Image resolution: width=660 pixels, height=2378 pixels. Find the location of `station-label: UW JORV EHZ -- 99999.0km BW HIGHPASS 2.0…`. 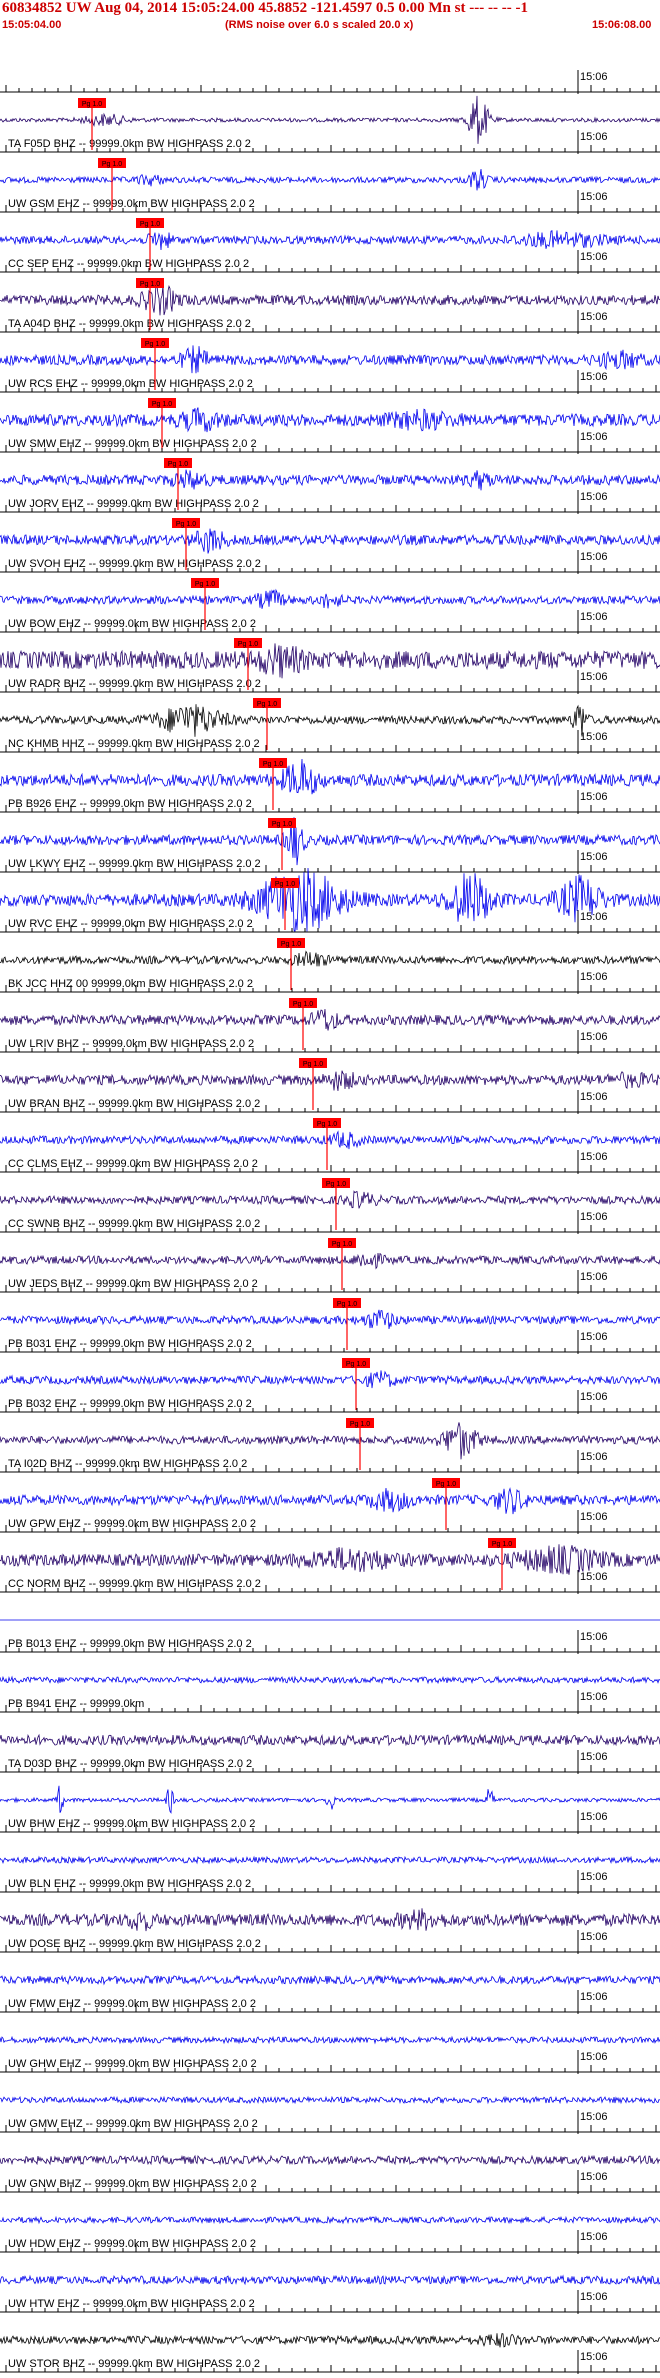

station-label: UW JORV EHZ -- 99999.0km BW HIGHPASS 2.0… is located at coordinates (133, 504).